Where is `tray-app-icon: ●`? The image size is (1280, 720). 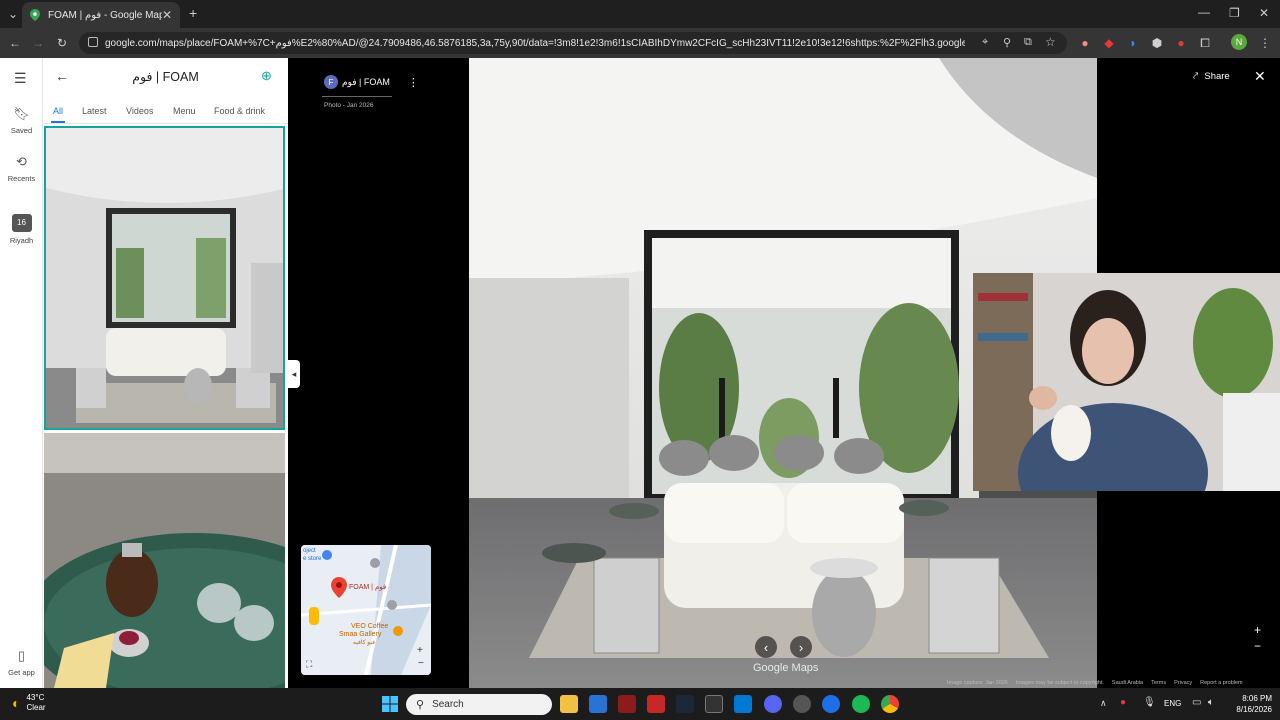
tray-app-icon: ● is located at coordinates (1123, 702).